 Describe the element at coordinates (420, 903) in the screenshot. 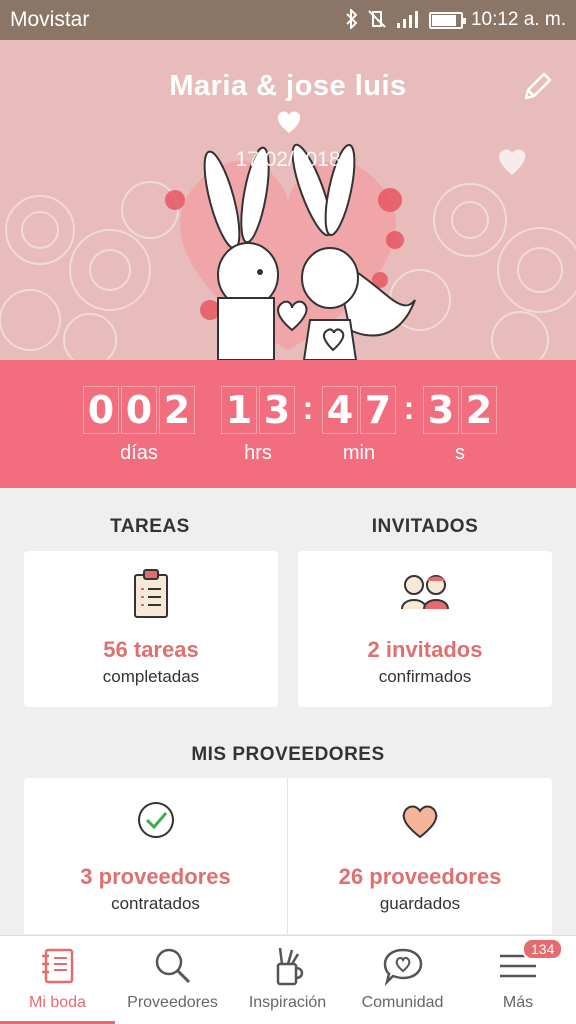

I see `guardados-label: guardados` at that location.